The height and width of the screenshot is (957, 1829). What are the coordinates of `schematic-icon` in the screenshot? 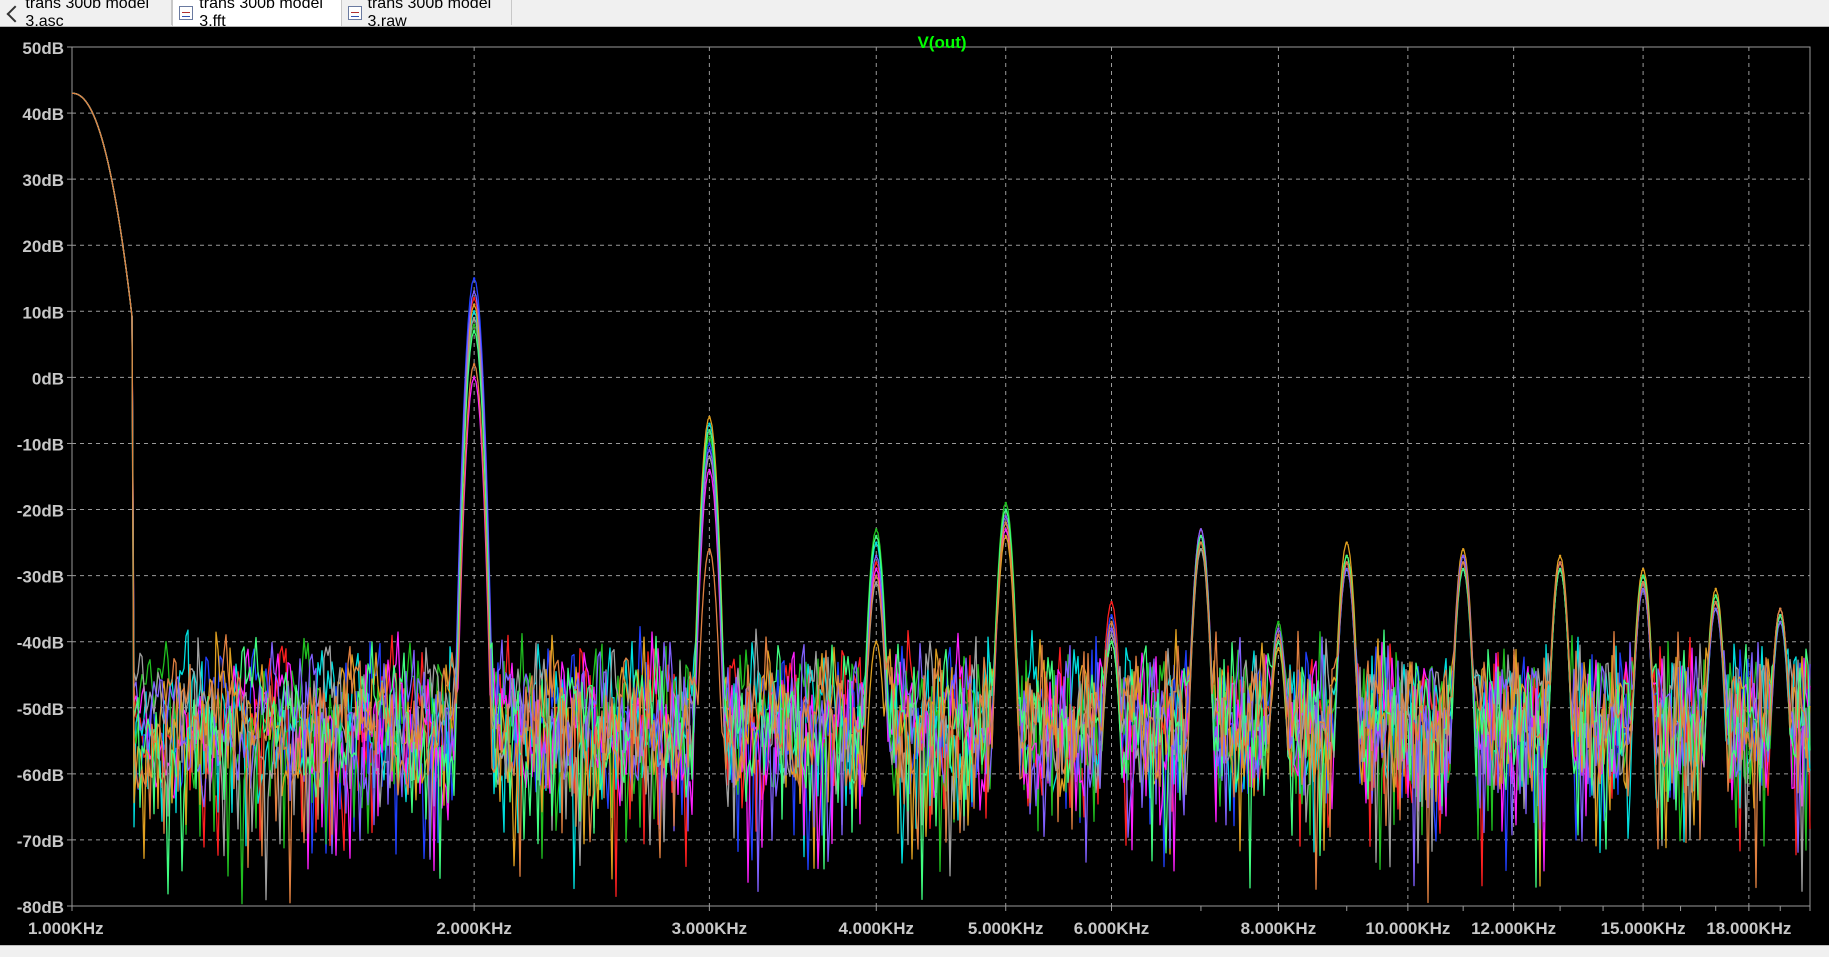 It's located at (12, 13).